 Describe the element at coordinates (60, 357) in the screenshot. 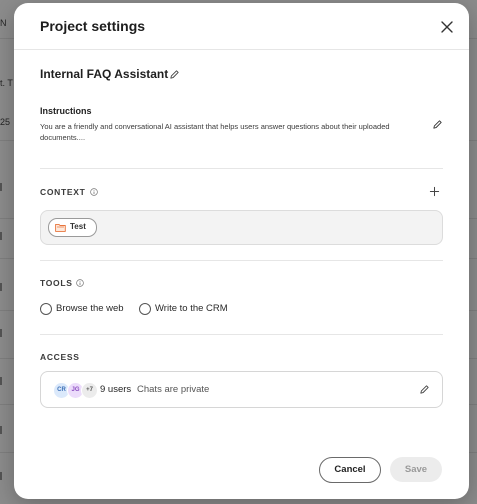

I see `access-section-label: ACCESS` at that location.